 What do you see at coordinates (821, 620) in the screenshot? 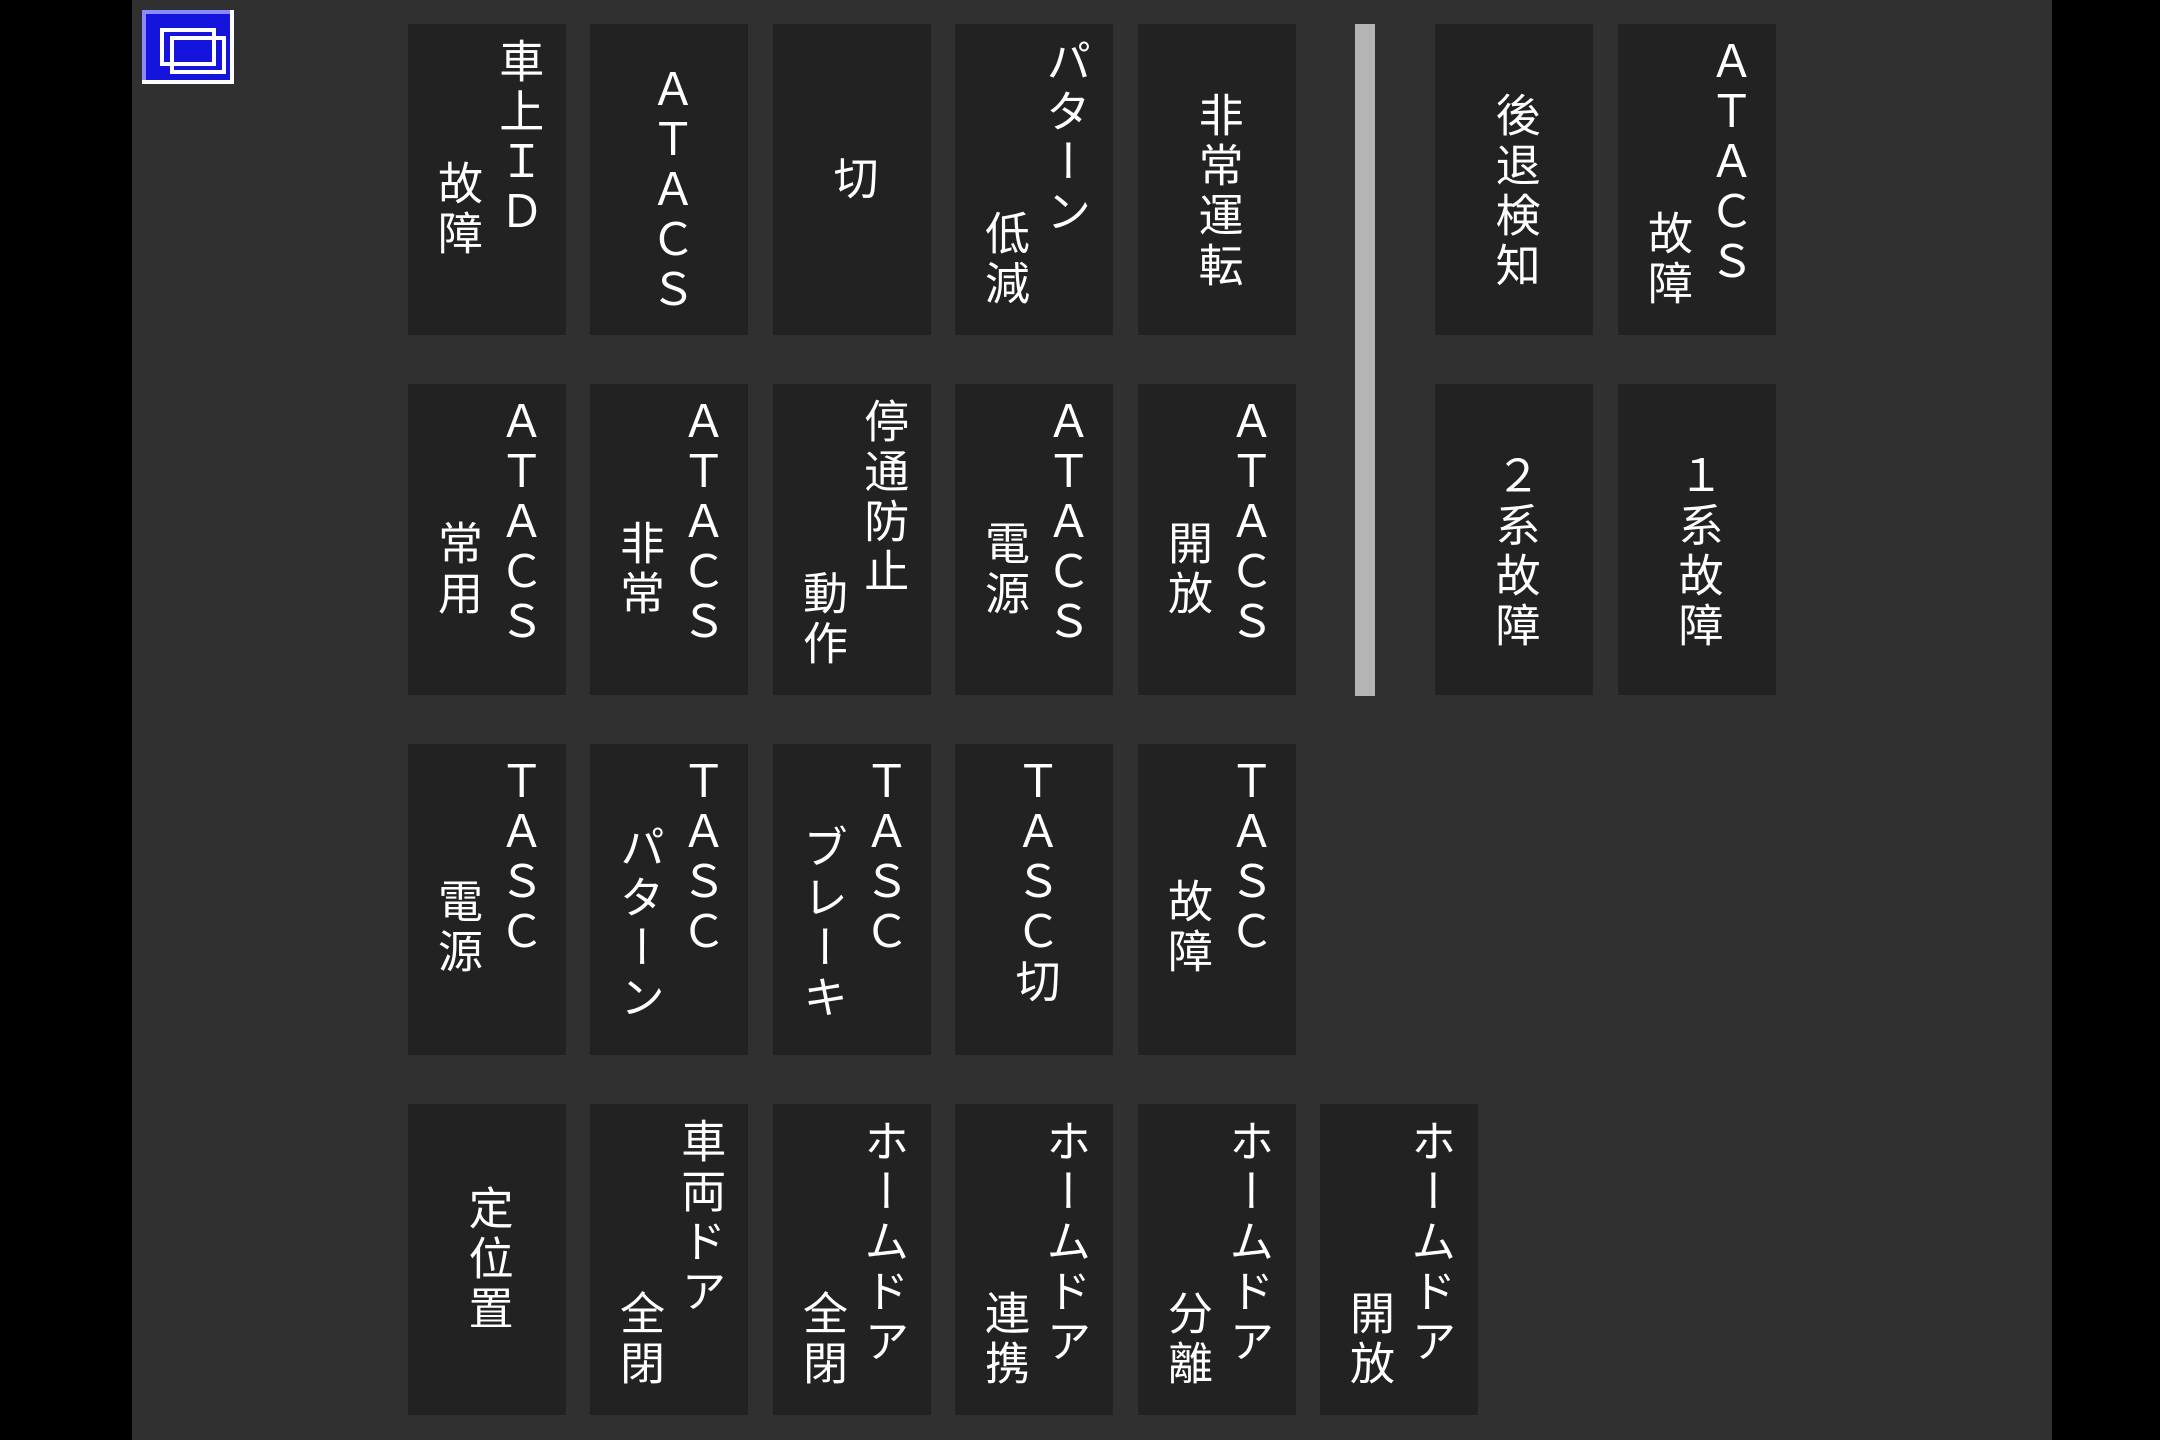
I see `button-label-line-2: 動作` at bounding box center [821, 620].